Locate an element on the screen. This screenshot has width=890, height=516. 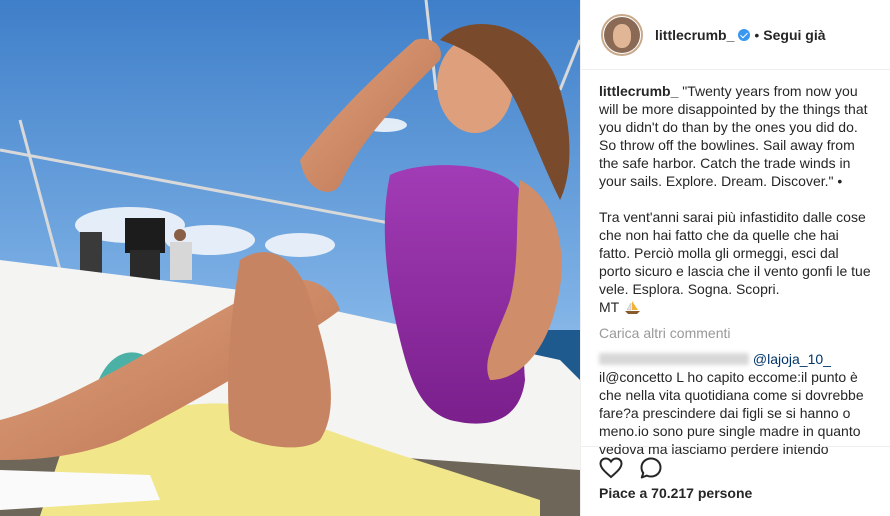
heart-icon is located at coordinates (611, 468).